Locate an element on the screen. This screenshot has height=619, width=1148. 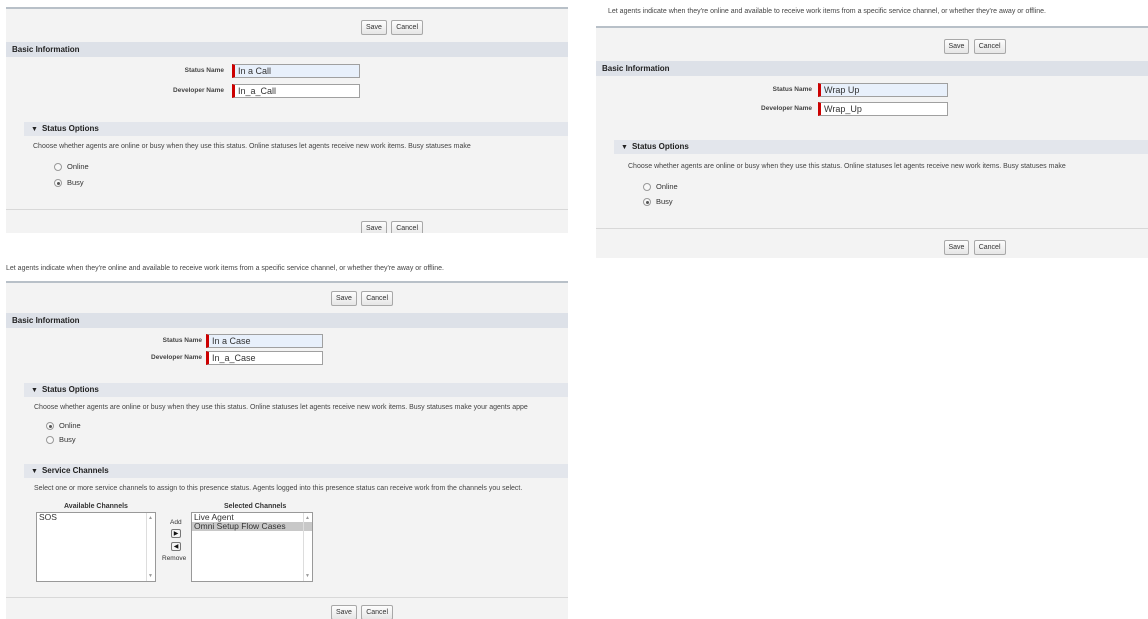
add-label: Add is located at coordinates (176, 522).